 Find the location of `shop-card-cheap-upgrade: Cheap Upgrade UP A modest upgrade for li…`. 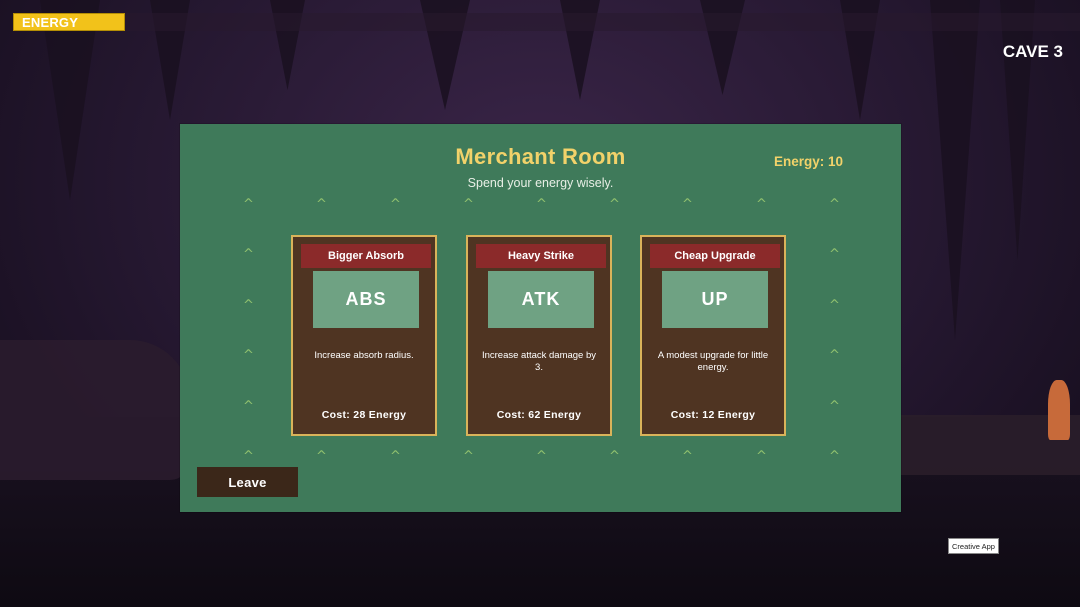

shop-card-cheap-upgrade: Cheap Upgrade UP A modest upgrade for li… is located at coordinates (713, 335).